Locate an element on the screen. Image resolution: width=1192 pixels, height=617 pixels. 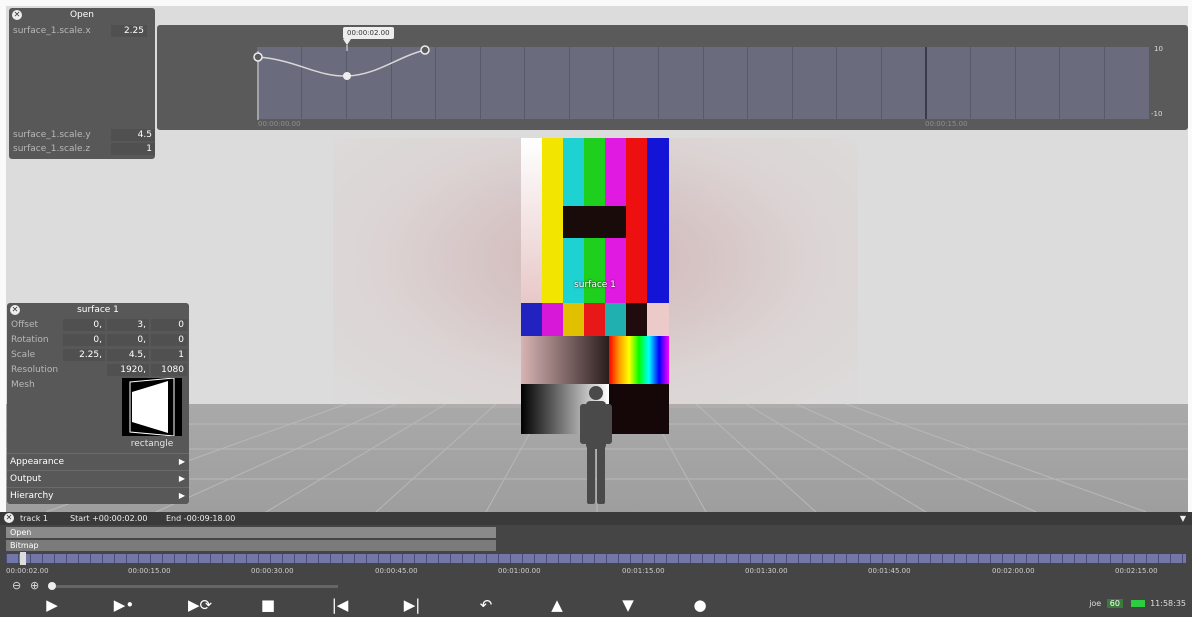
scale-y-field: 4.5, is located at coordinates (128, 355).